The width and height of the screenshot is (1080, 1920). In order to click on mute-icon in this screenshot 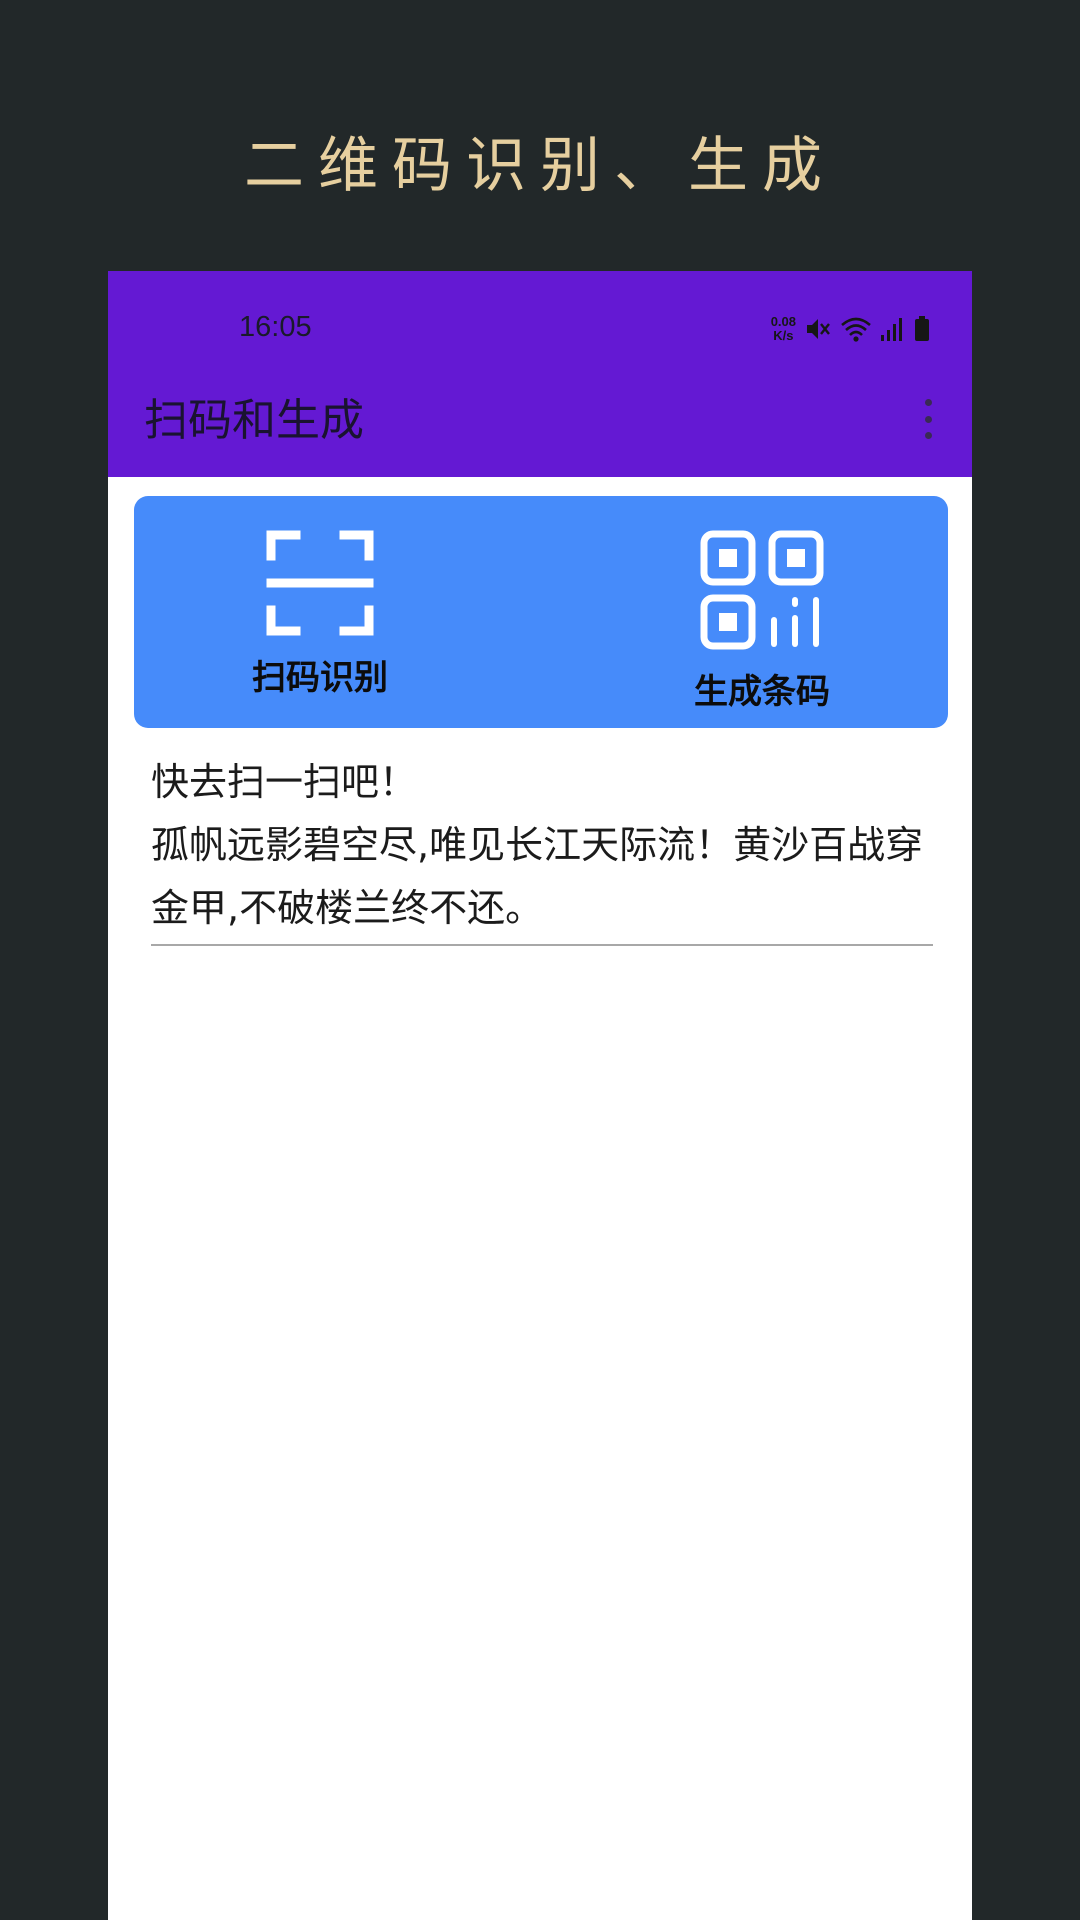, I will do `click(818, 329)`.